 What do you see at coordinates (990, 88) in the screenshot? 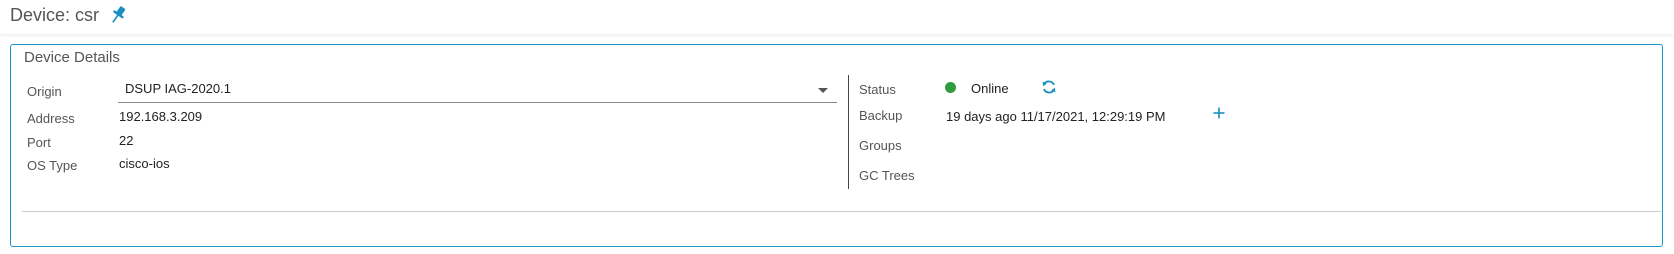
I see `status-value: Online` at bounding box center [990, 88].